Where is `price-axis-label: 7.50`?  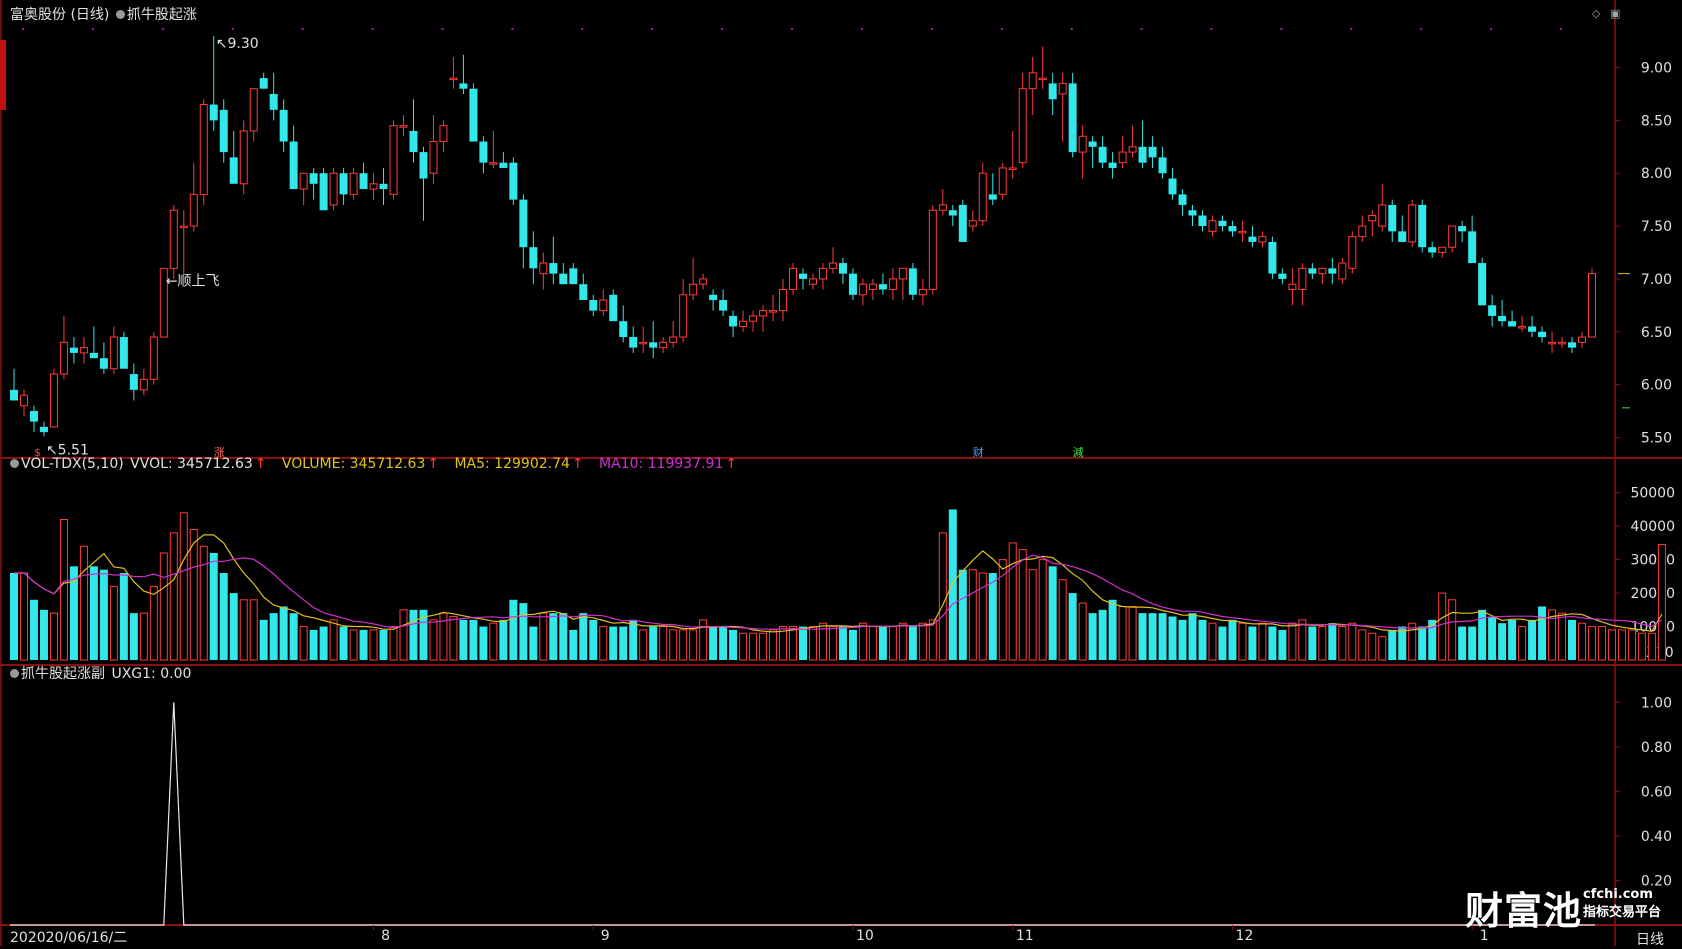 price-axis-label: 7.50 is located at coordinates (1656, 227).